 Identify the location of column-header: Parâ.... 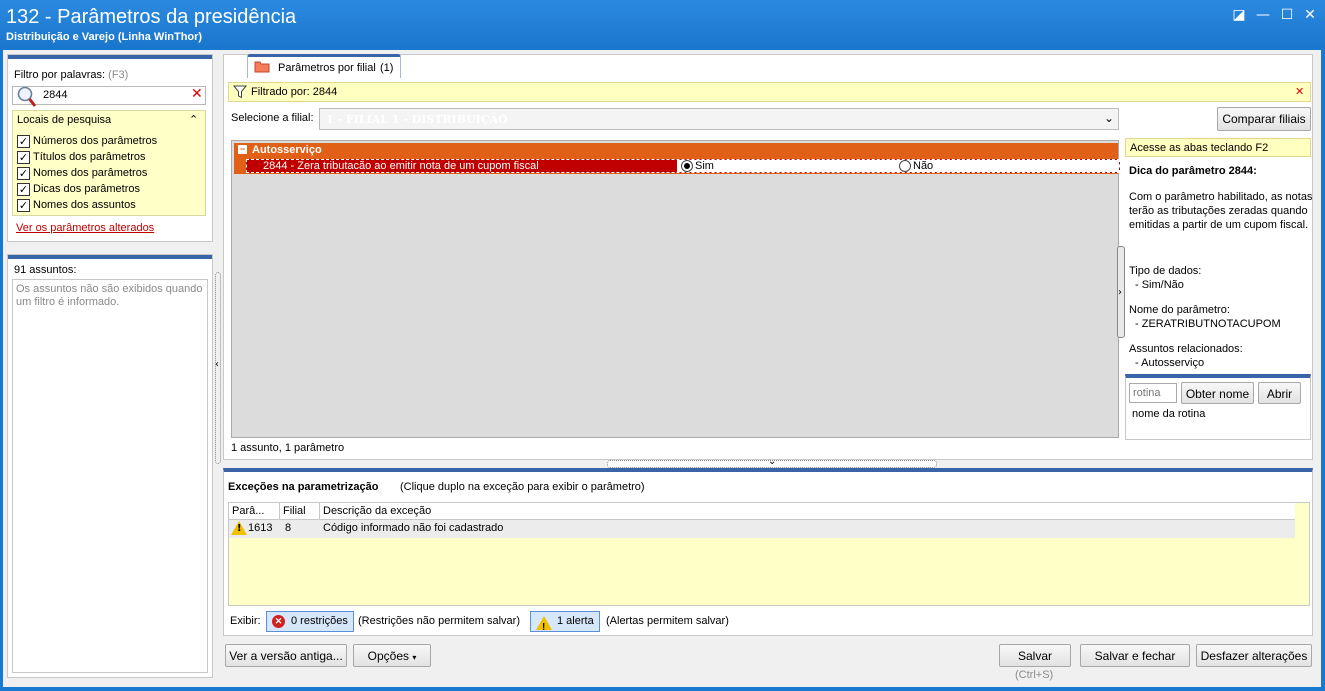
(248, 511).